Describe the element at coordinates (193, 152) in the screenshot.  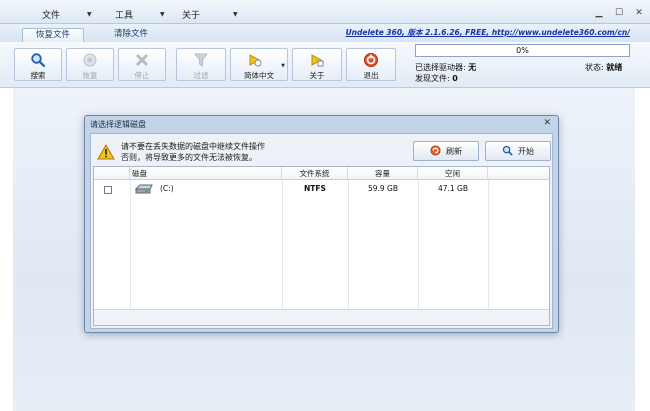
I see `warning-message: 请不要在丢失数据的磁盘中继续文件操作 否则，将导致更多的文件无法被恢复。` at that location.